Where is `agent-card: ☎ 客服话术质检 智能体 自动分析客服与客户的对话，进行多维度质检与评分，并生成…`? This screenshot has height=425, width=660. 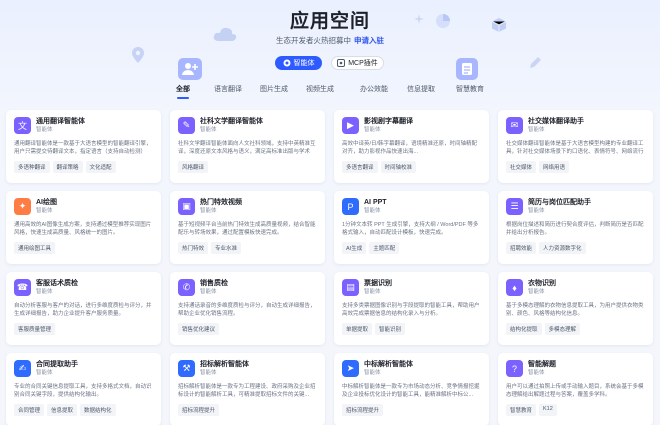
agent-card: ☎ 客服话术质检 智能体 自动分析客服与客户的对话，进行多维度质检与评分，并生成… is located at coordinates (83, 308).